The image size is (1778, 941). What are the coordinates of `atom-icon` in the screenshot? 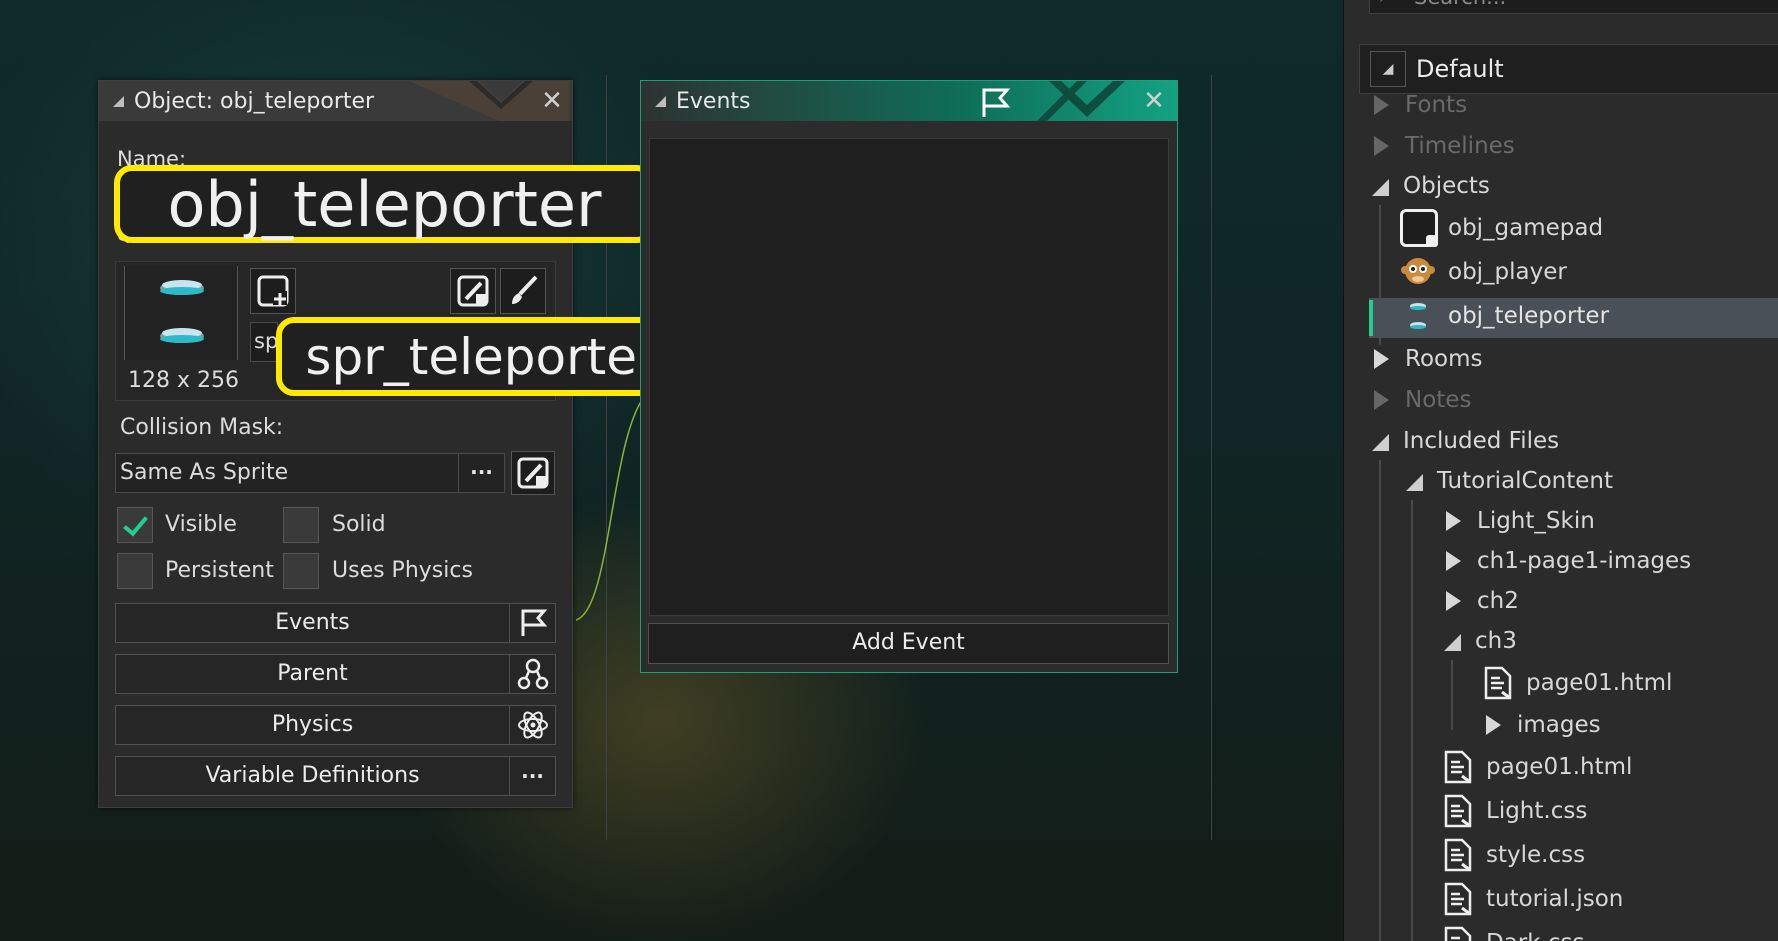 It's located at (532, 725).